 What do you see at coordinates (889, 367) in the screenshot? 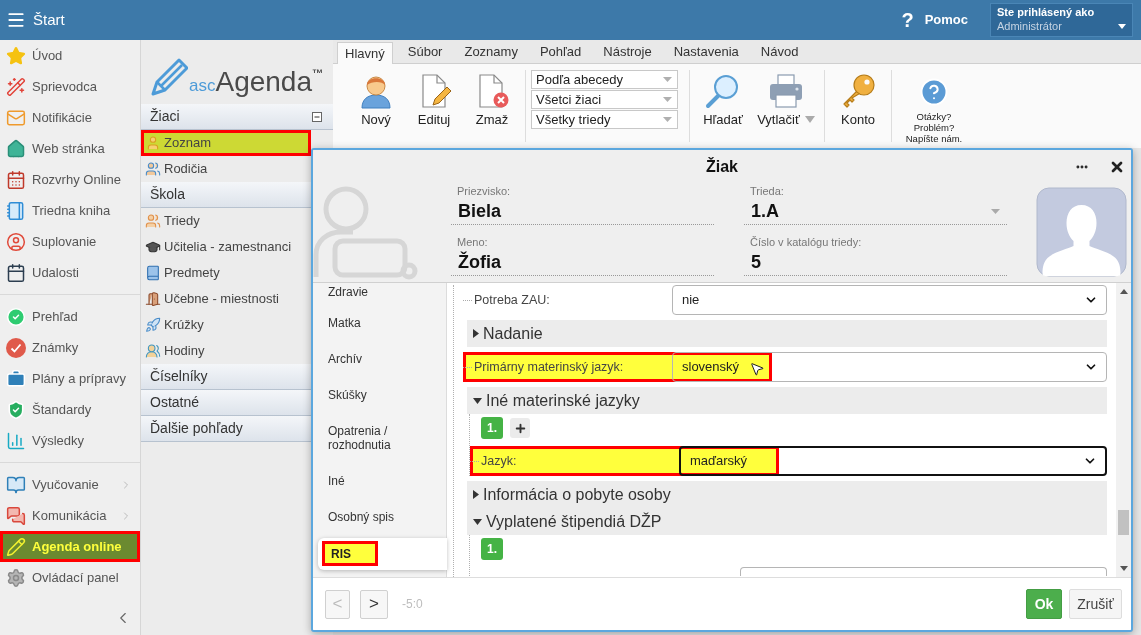
I see `select-field: slovenský` at bounding box center [889, 367].